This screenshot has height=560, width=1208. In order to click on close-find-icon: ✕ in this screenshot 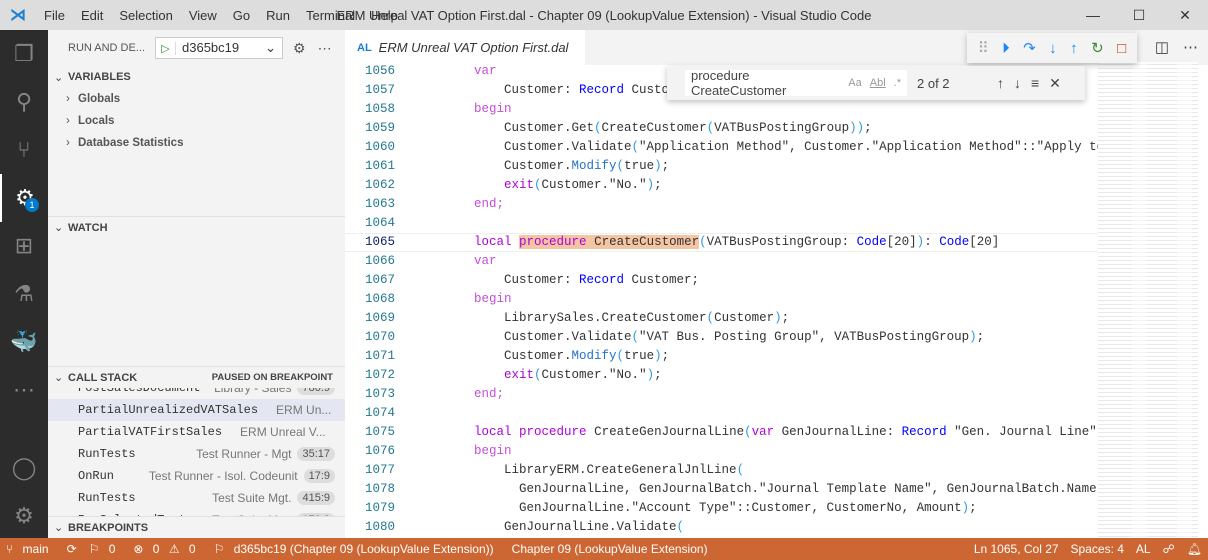, I will do `click(1055, 83)`.